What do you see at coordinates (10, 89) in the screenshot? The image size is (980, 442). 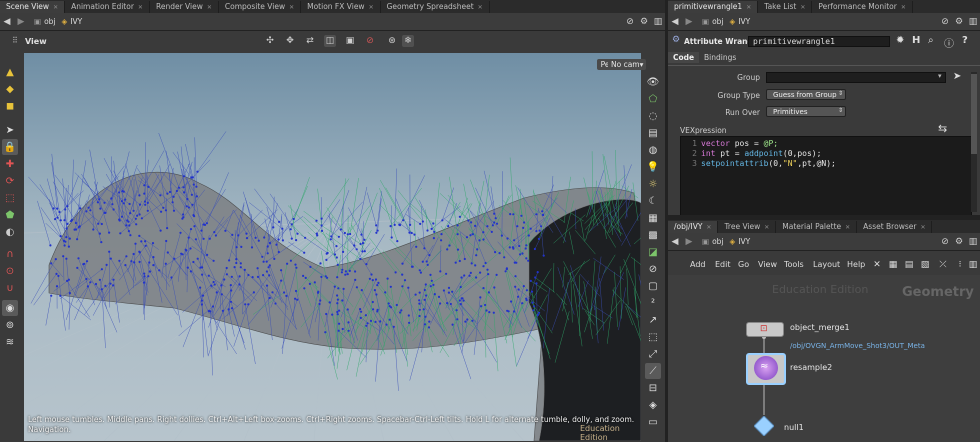 I see `select-prim-icon: ◆` at bounding box center [10, 89].